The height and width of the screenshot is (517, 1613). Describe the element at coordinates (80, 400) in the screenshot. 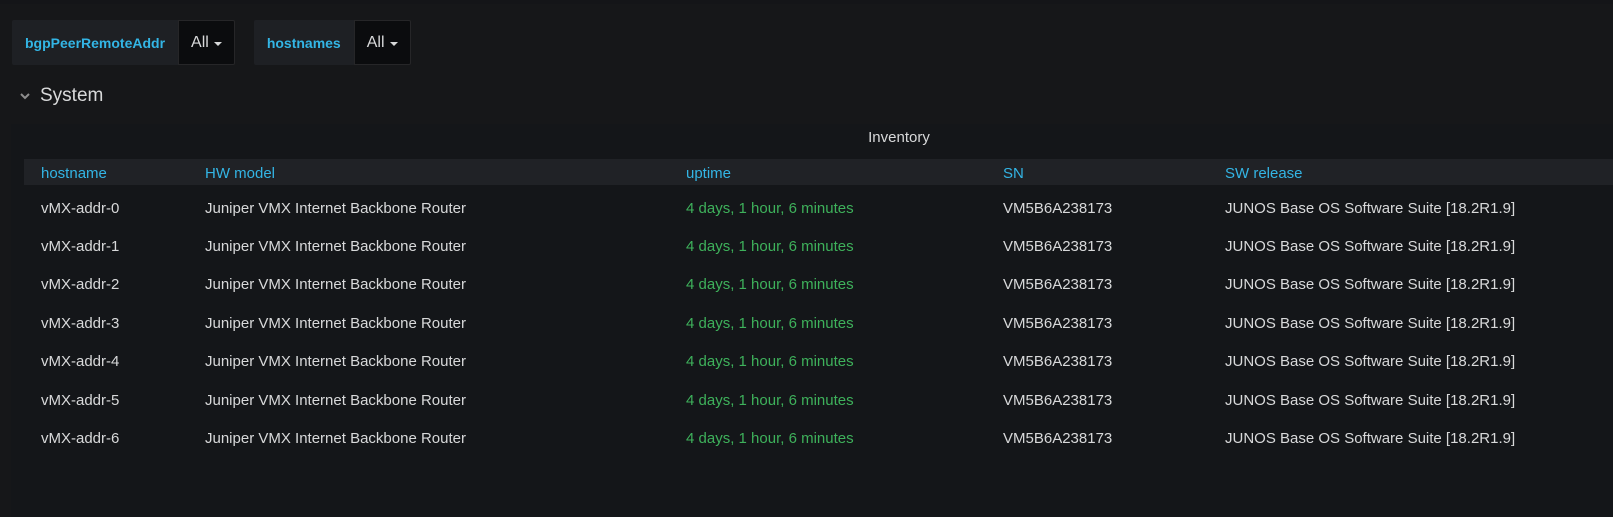

I see `cell-hostname: vMX-addr-5` at that location.